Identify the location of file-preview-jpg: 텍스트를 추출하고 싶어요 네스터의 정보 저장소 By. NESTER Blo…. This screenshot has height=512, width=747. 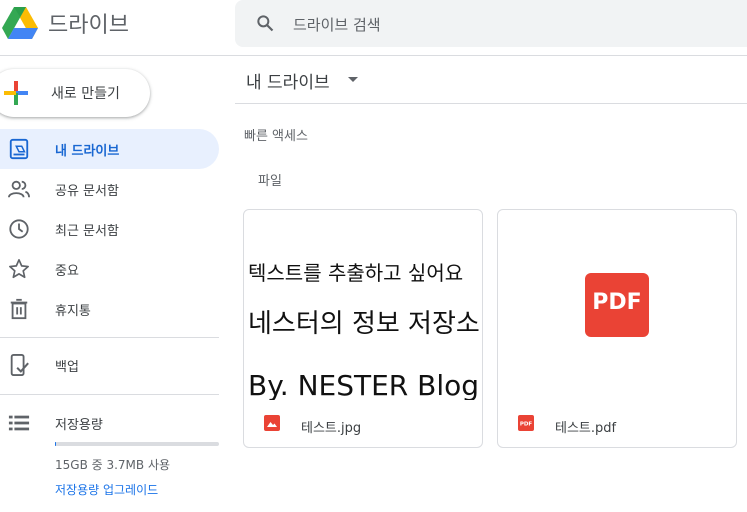
(363, 305).